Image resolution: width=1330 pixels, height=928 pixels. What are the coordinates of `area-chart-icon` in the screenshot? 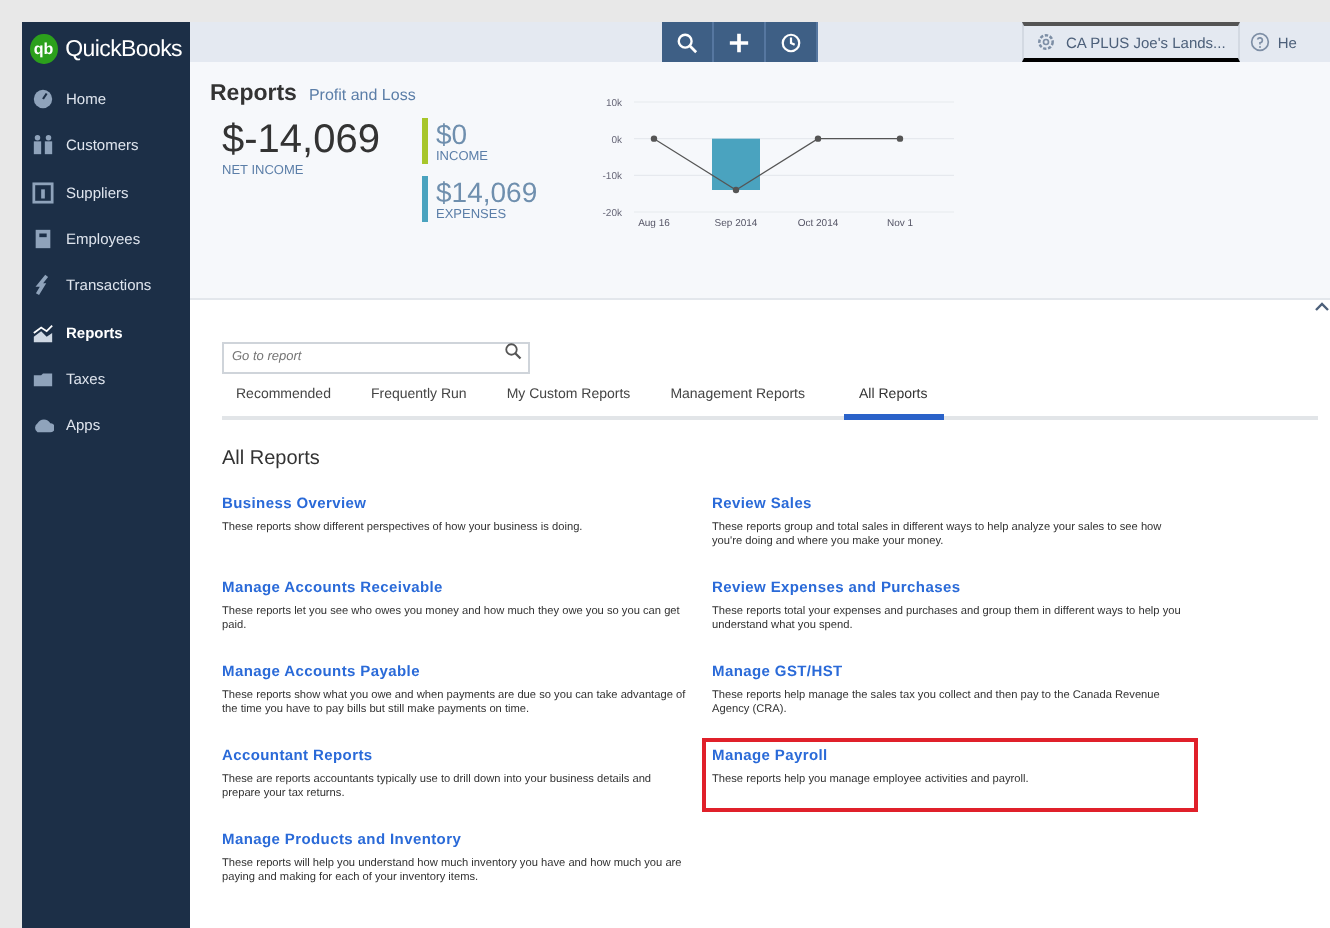 It's located at (43, 332).